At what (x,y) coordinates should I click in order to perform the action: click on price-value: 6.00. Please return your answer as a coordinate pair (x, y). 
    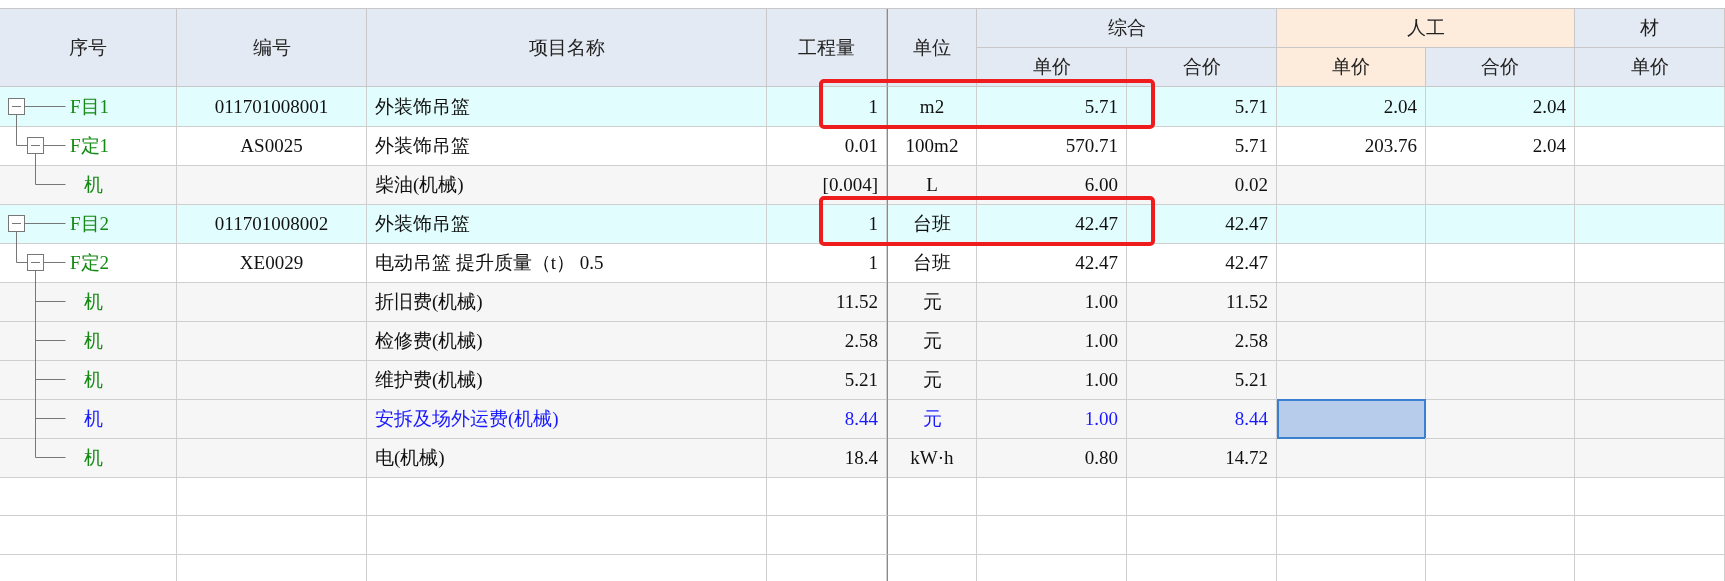
    Looking at the image, I should click on (1101, 184).